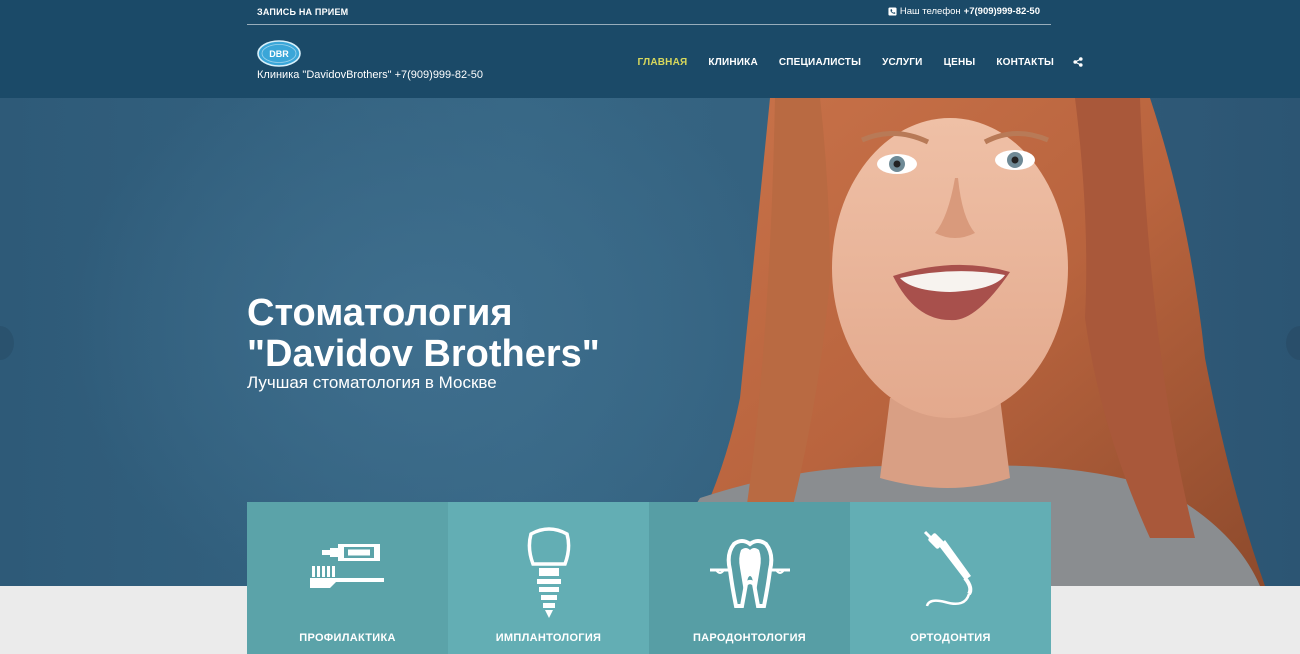 The width and height of the screenshot is (1300, 654). I want to click on service-label: ПАРОДОНТОЛОГИЯ, so click(749, 638).